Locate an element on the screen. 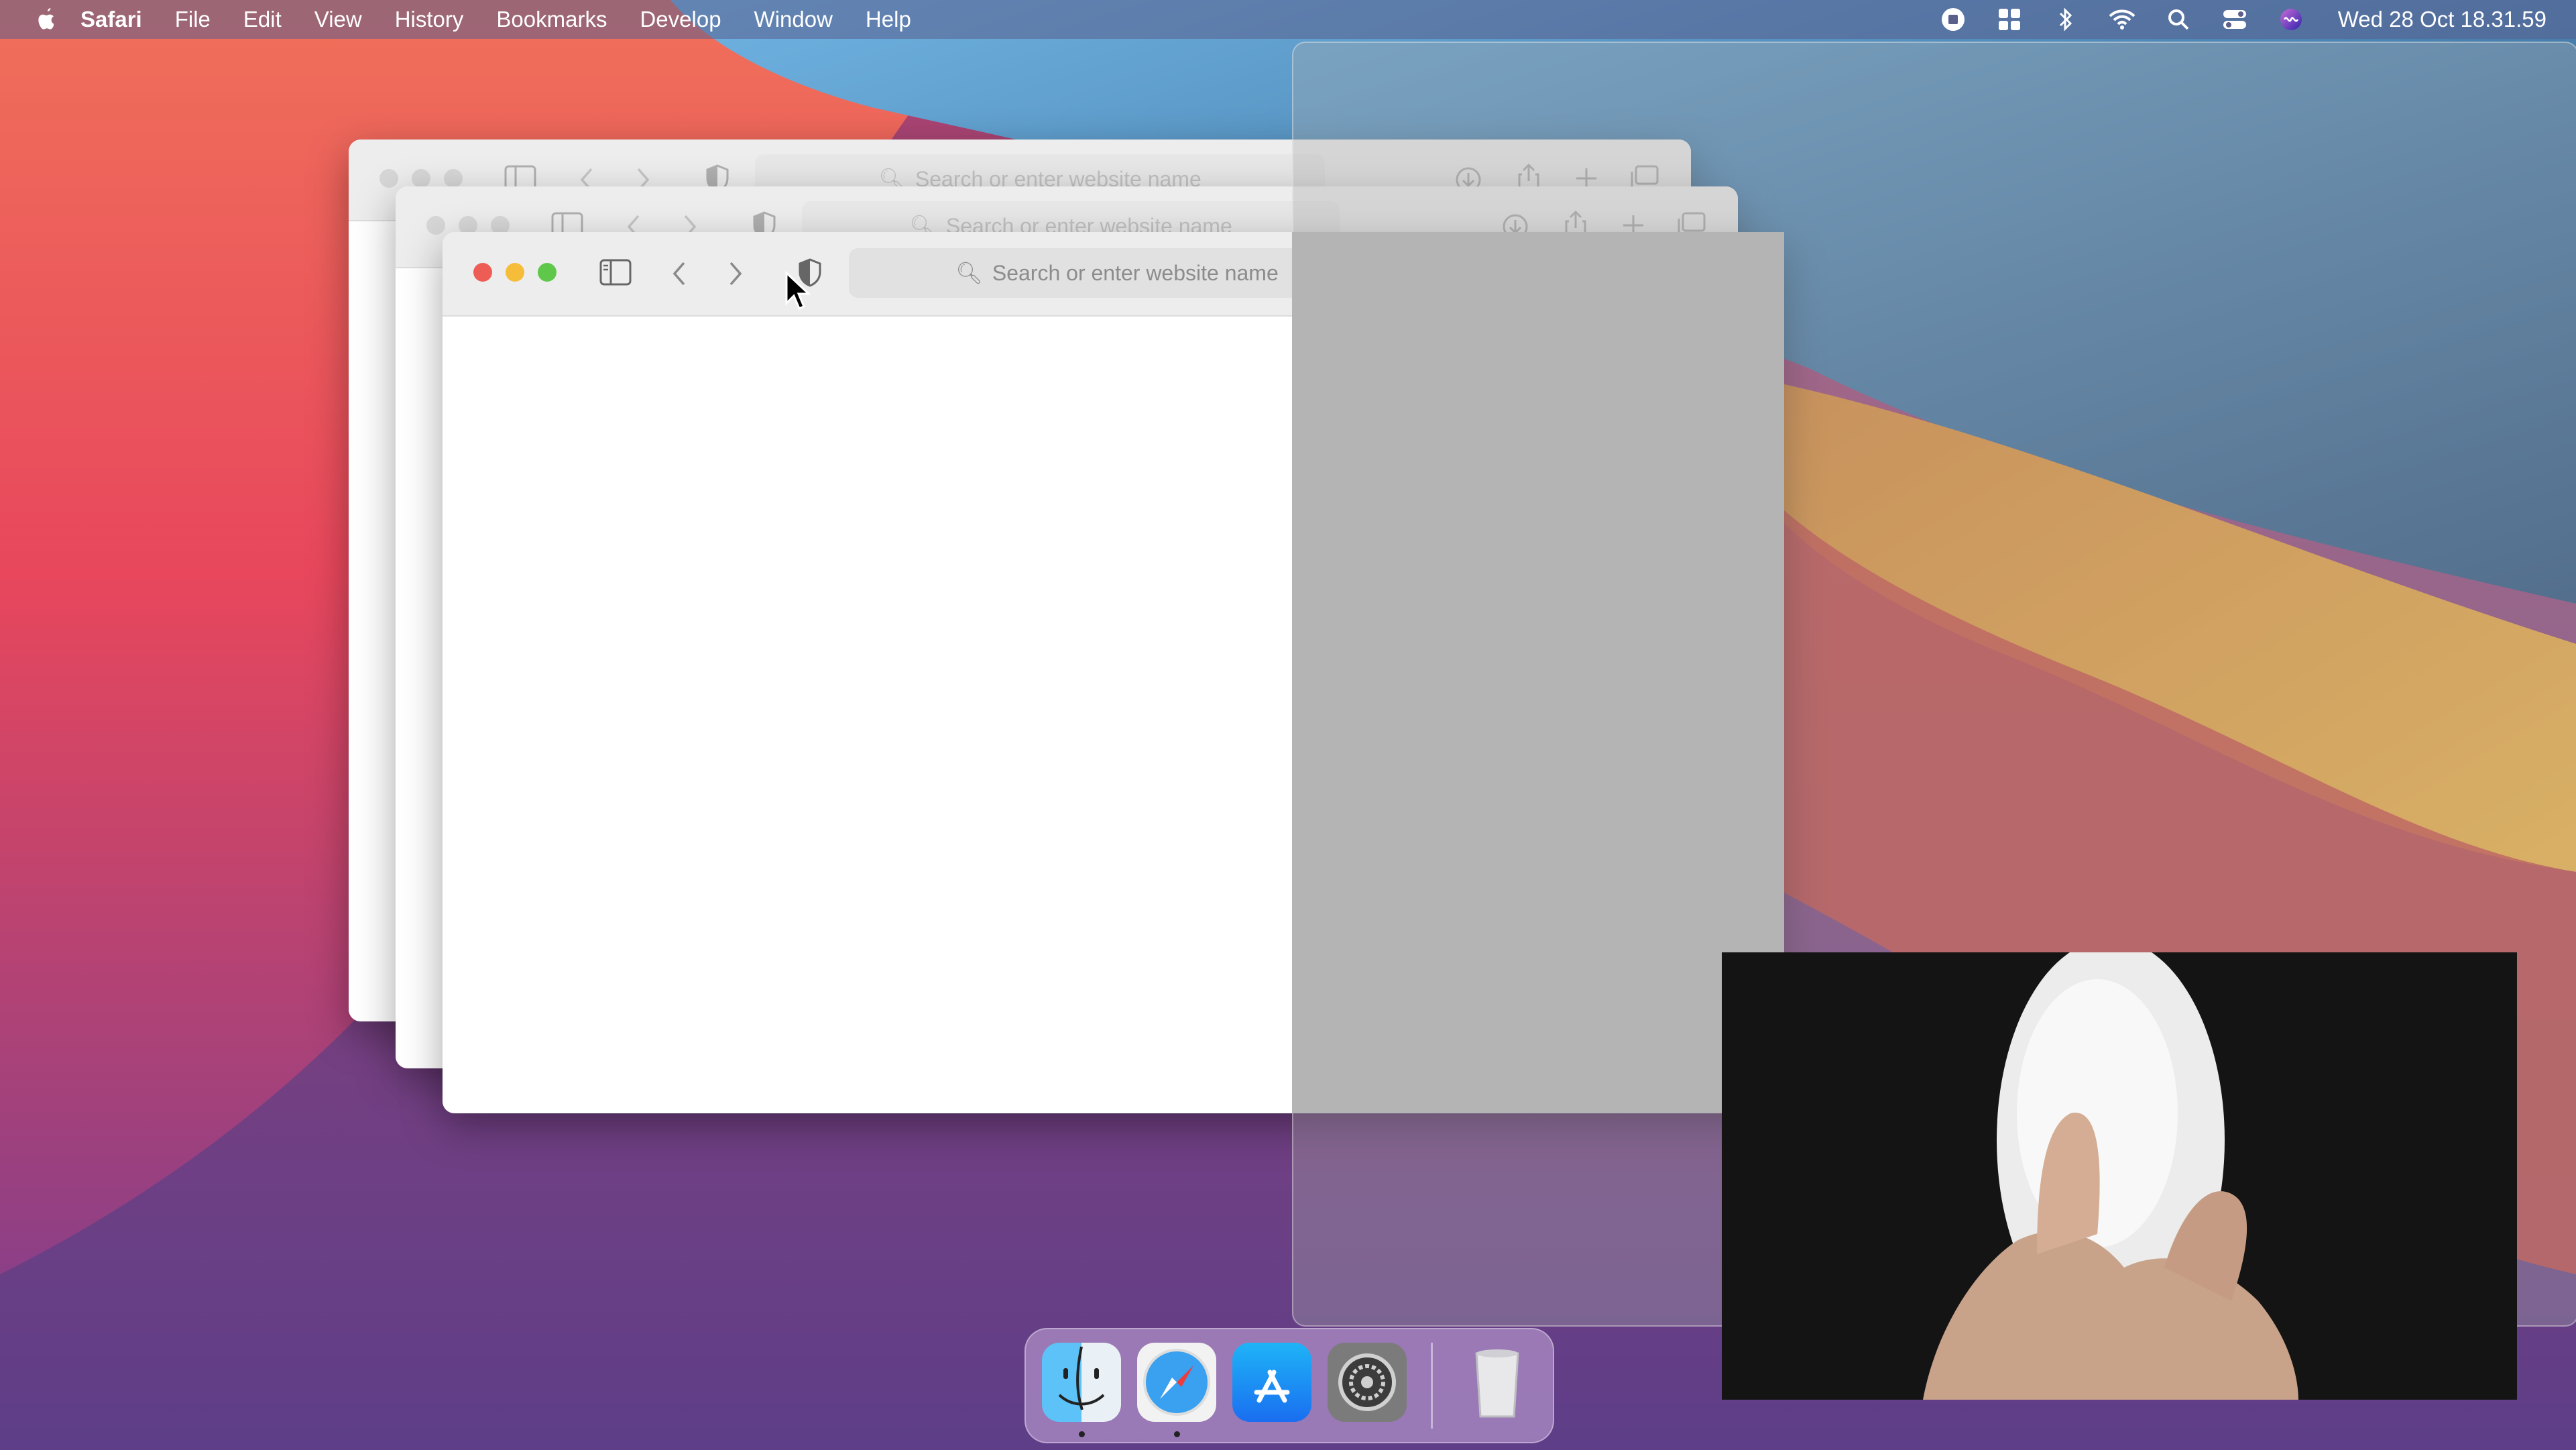 The image size is (2576, 1450). dock is located at coordinates (1289, 1385).